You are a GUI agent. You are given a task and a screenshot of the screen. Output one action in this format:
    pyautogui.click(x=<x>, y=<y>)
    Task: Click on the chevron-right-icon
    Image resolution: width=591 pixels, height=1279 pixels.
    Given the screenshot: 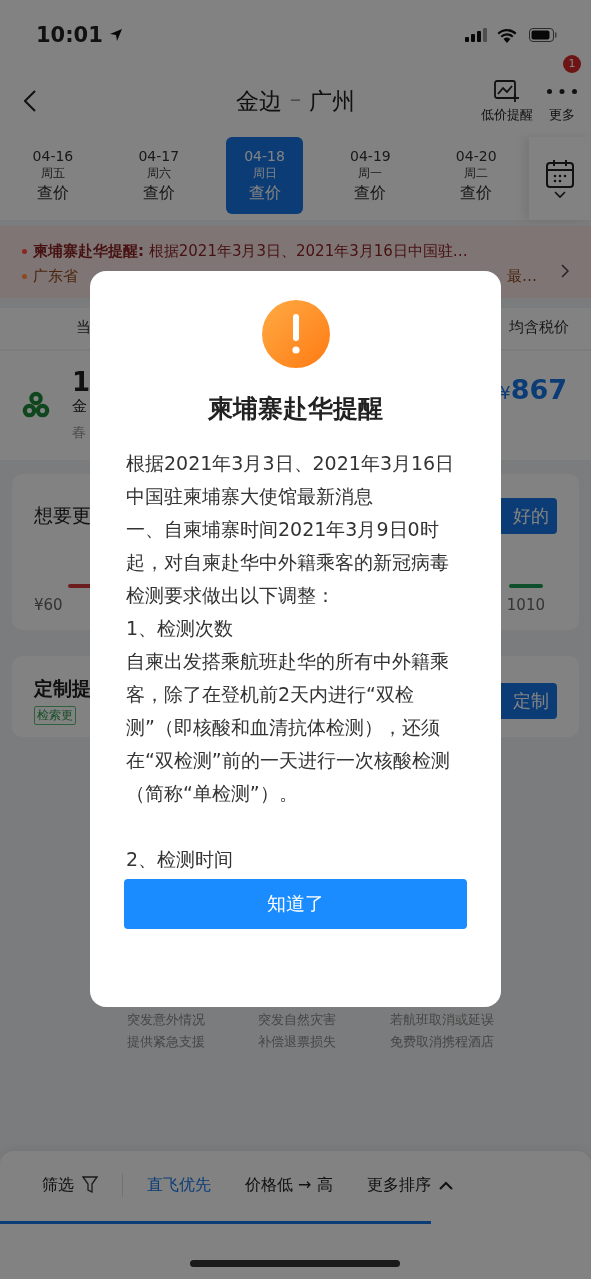 What is the action you would take?
    pyautogui.click(x=565, y=271)
    